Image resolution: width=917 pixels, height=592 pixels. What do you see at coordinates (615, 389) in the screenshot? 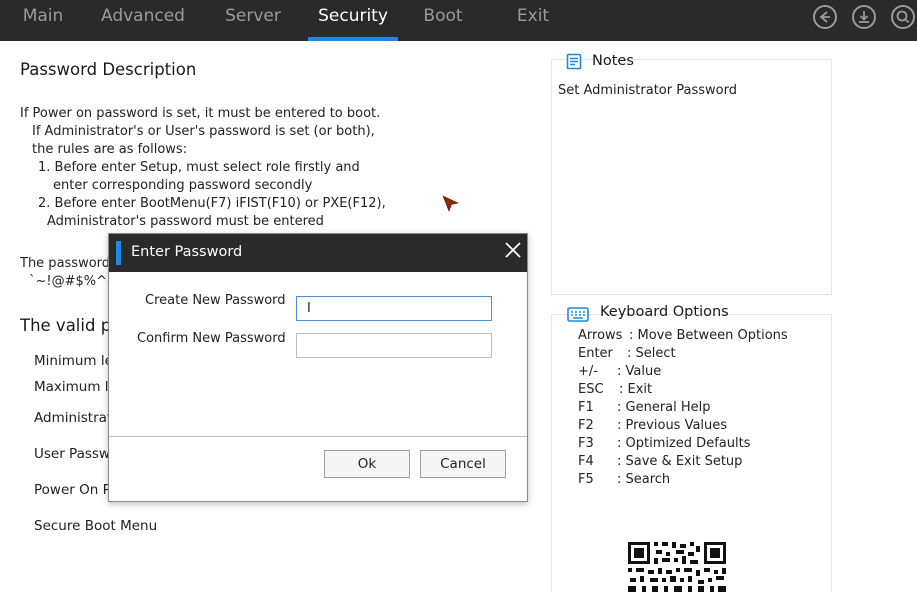
I see `keyboard-option-line: ESC : Exit` at bounding box center [615, 389].